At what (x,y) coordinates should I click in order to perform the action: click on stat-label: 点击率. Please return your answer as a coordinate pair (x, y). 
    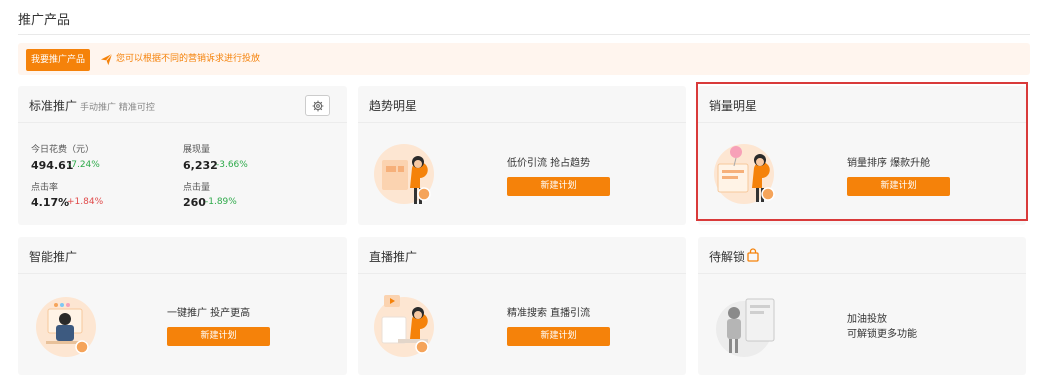
    Looking at the image, I should click on (45, 188).